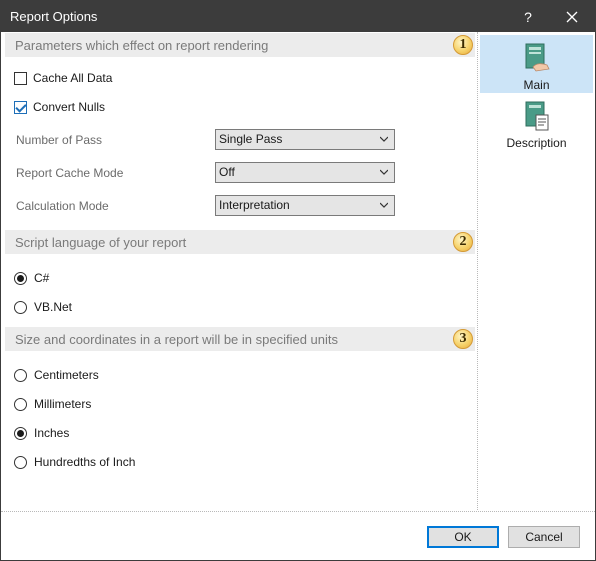 This screenshot has width=596, height=561. I want to click on report-cache-mode-label: Report Cache Mode, so click(70, 173).